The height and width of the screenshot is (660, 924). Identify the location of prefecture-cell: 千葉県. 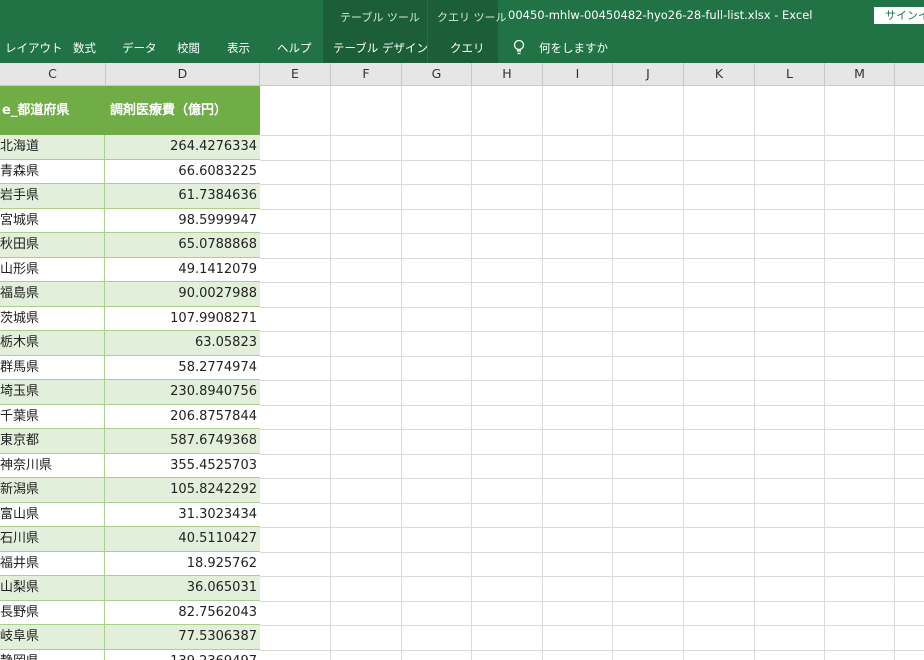
(52, 416).